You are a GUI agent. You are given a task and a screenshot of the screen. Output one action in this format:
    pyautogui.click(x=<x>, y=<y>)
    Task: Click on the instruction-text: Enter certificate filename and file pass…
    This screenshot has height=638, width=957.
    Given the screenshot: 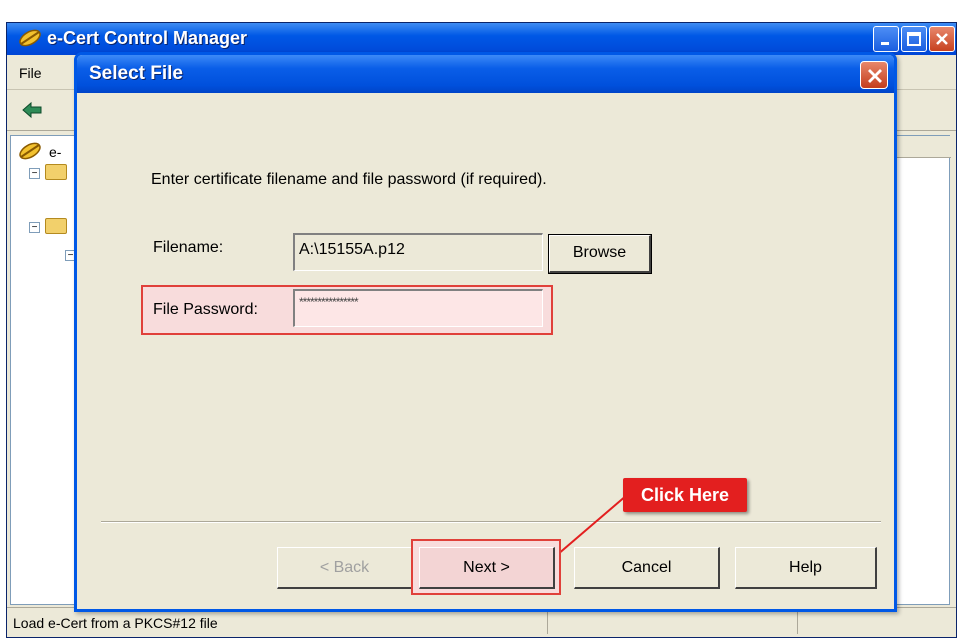 What is the action you would take?
    pyautogui.click(x=349, y=179)
    